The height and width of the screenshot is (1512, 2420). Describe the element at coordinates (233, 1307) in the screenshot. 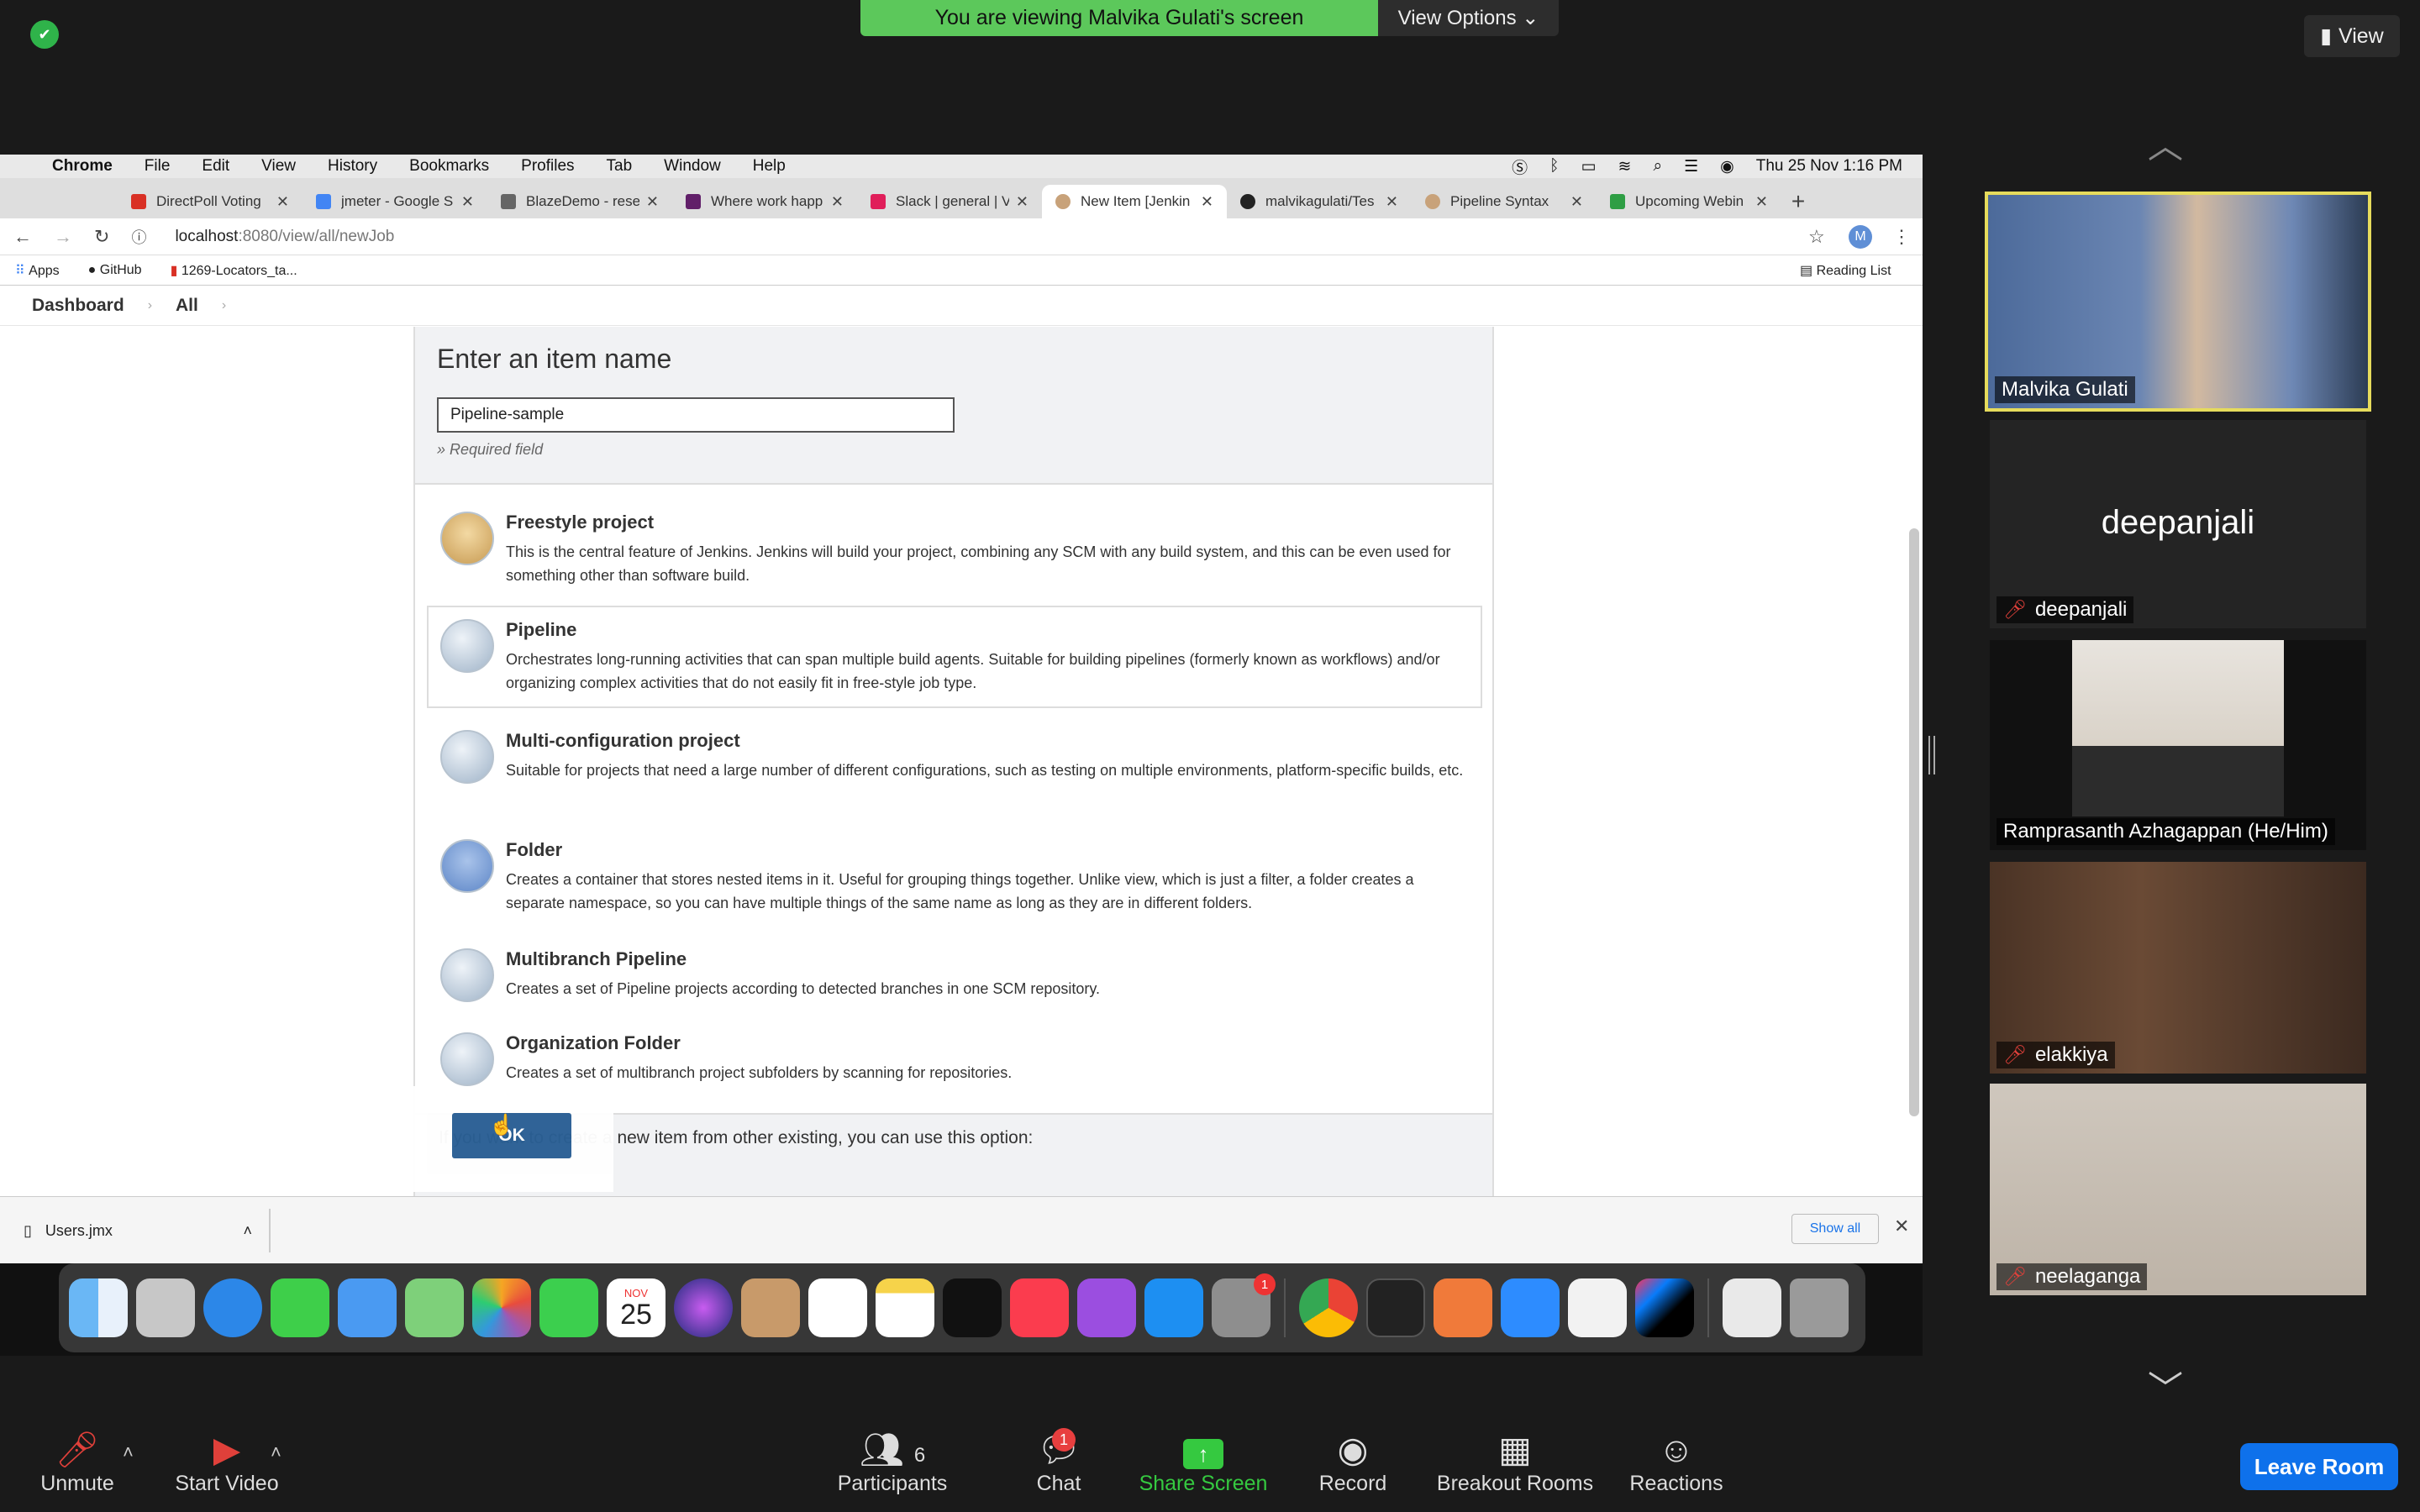

I see `safari-icon` at that location.